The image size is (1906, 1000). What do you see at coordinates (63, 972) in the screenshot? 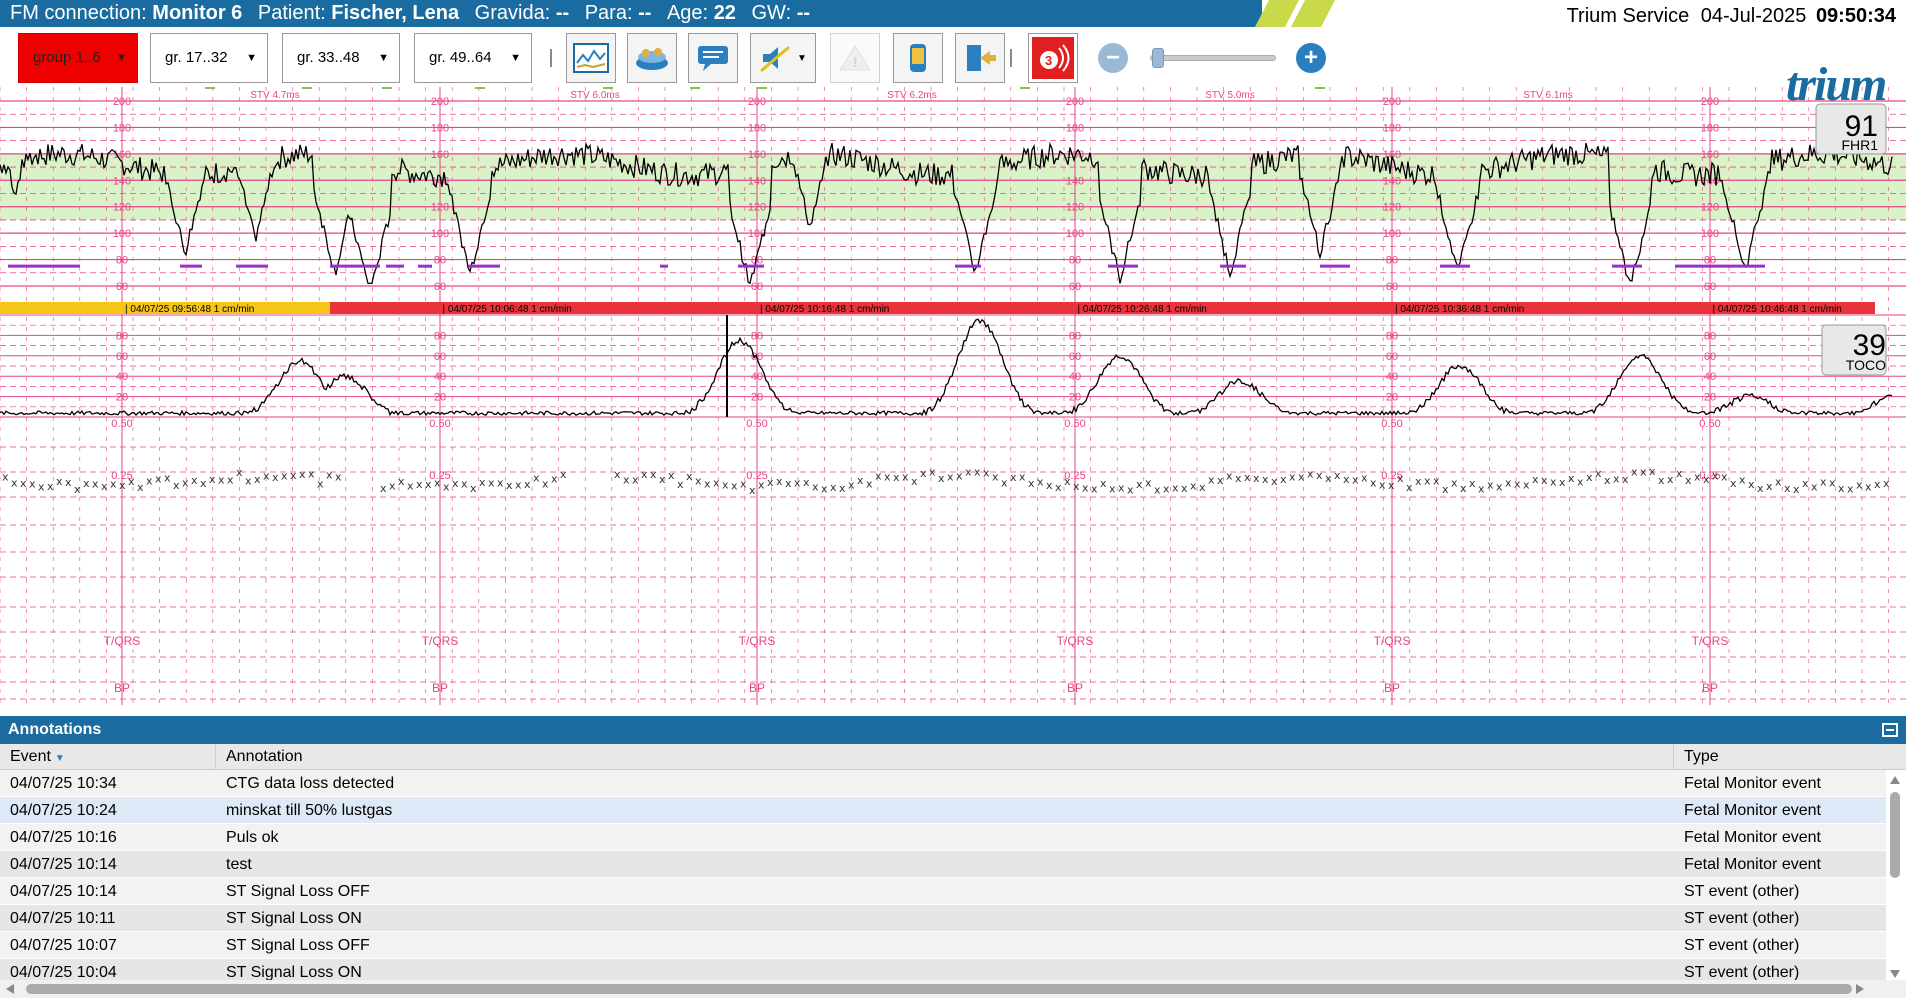
I see `annotation-event-time: 04/07/25 10:04` at bounding box center [63, 972].